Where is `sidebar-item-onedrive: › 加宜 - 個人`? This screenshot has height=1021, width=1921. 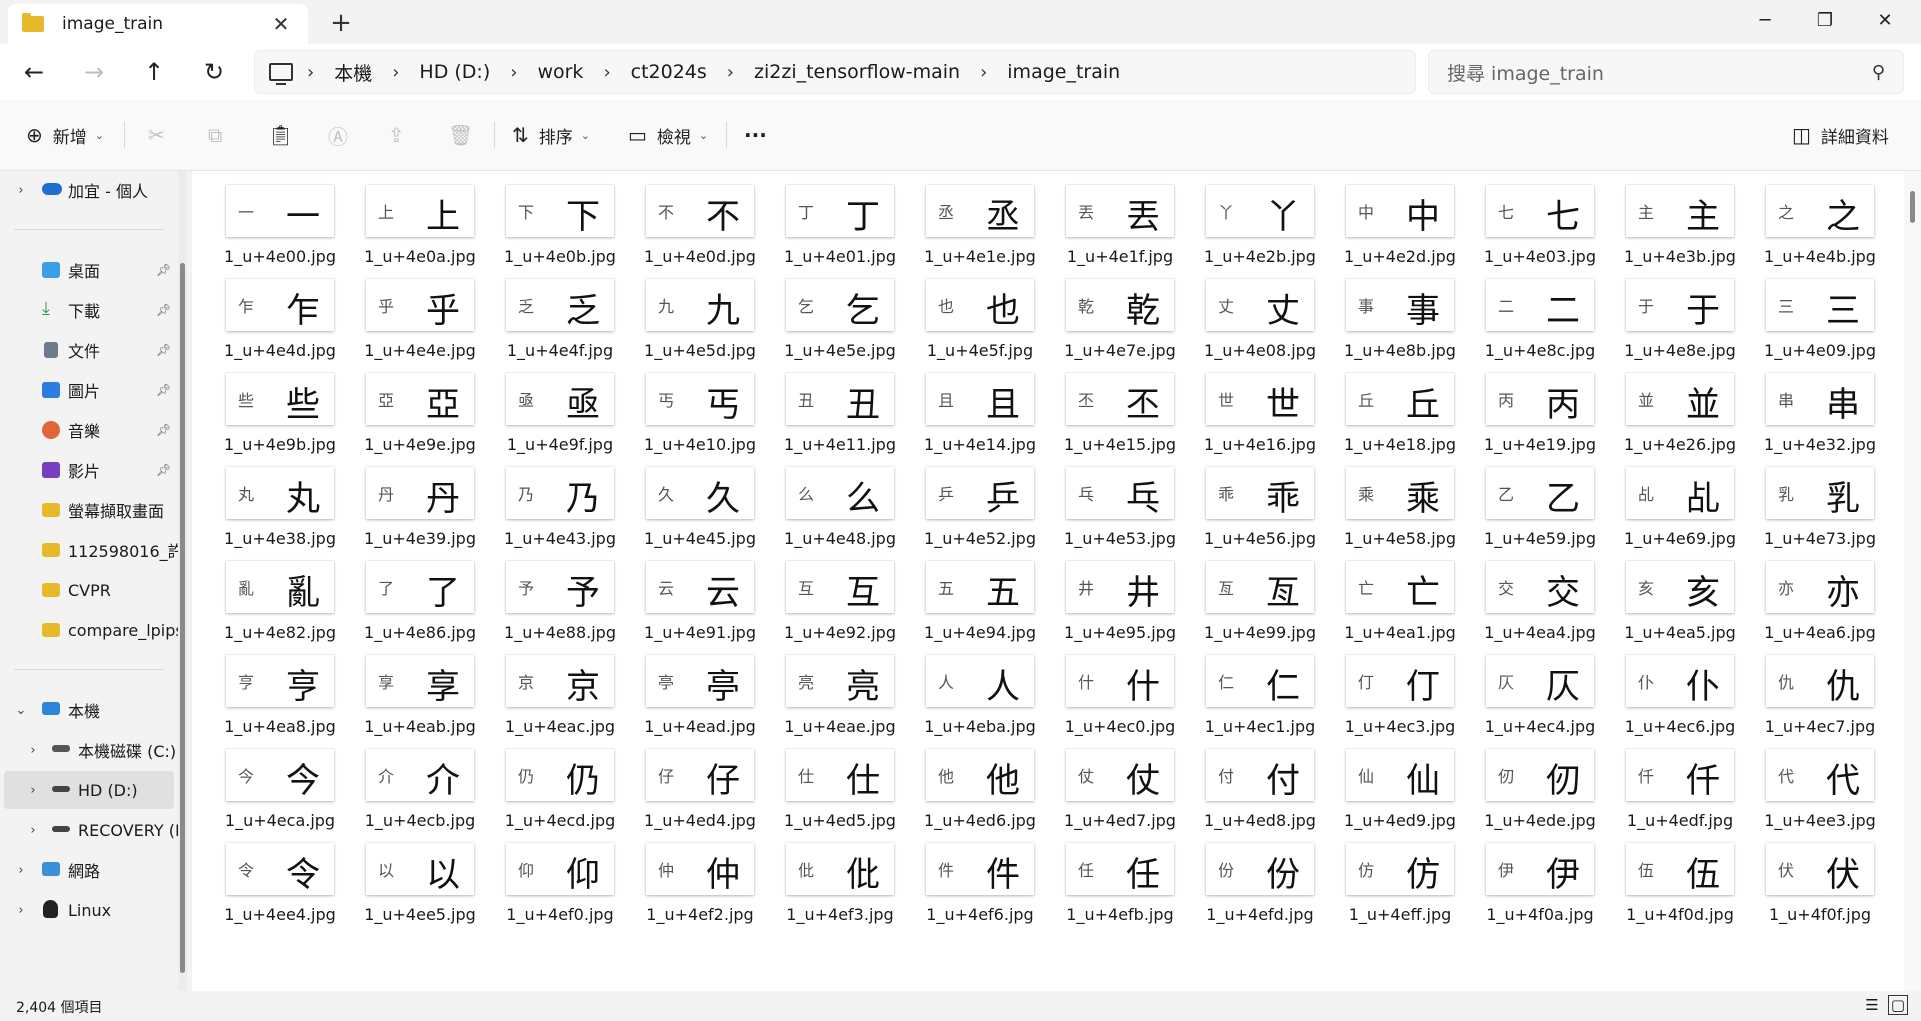 sidebar-item-onedrive: › 加宜 - 個人 is located at coordinates (88, 190).